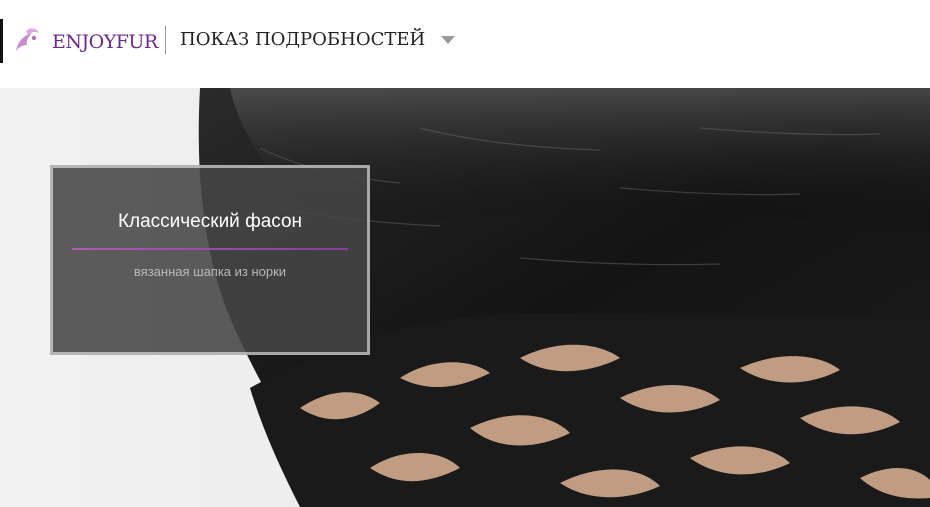  What do you see at coordinates (210, 249) in the screenshot?
I see `promo-divider` at bounding box center [210, 249].